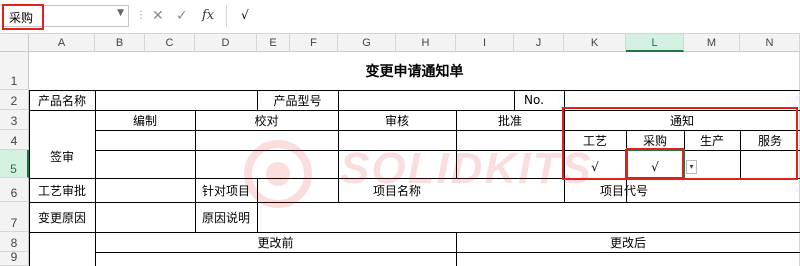 Image resolution: width=800 pixels, height=266 pixels. I want to click on column-header-g: G, so click(367, 43).